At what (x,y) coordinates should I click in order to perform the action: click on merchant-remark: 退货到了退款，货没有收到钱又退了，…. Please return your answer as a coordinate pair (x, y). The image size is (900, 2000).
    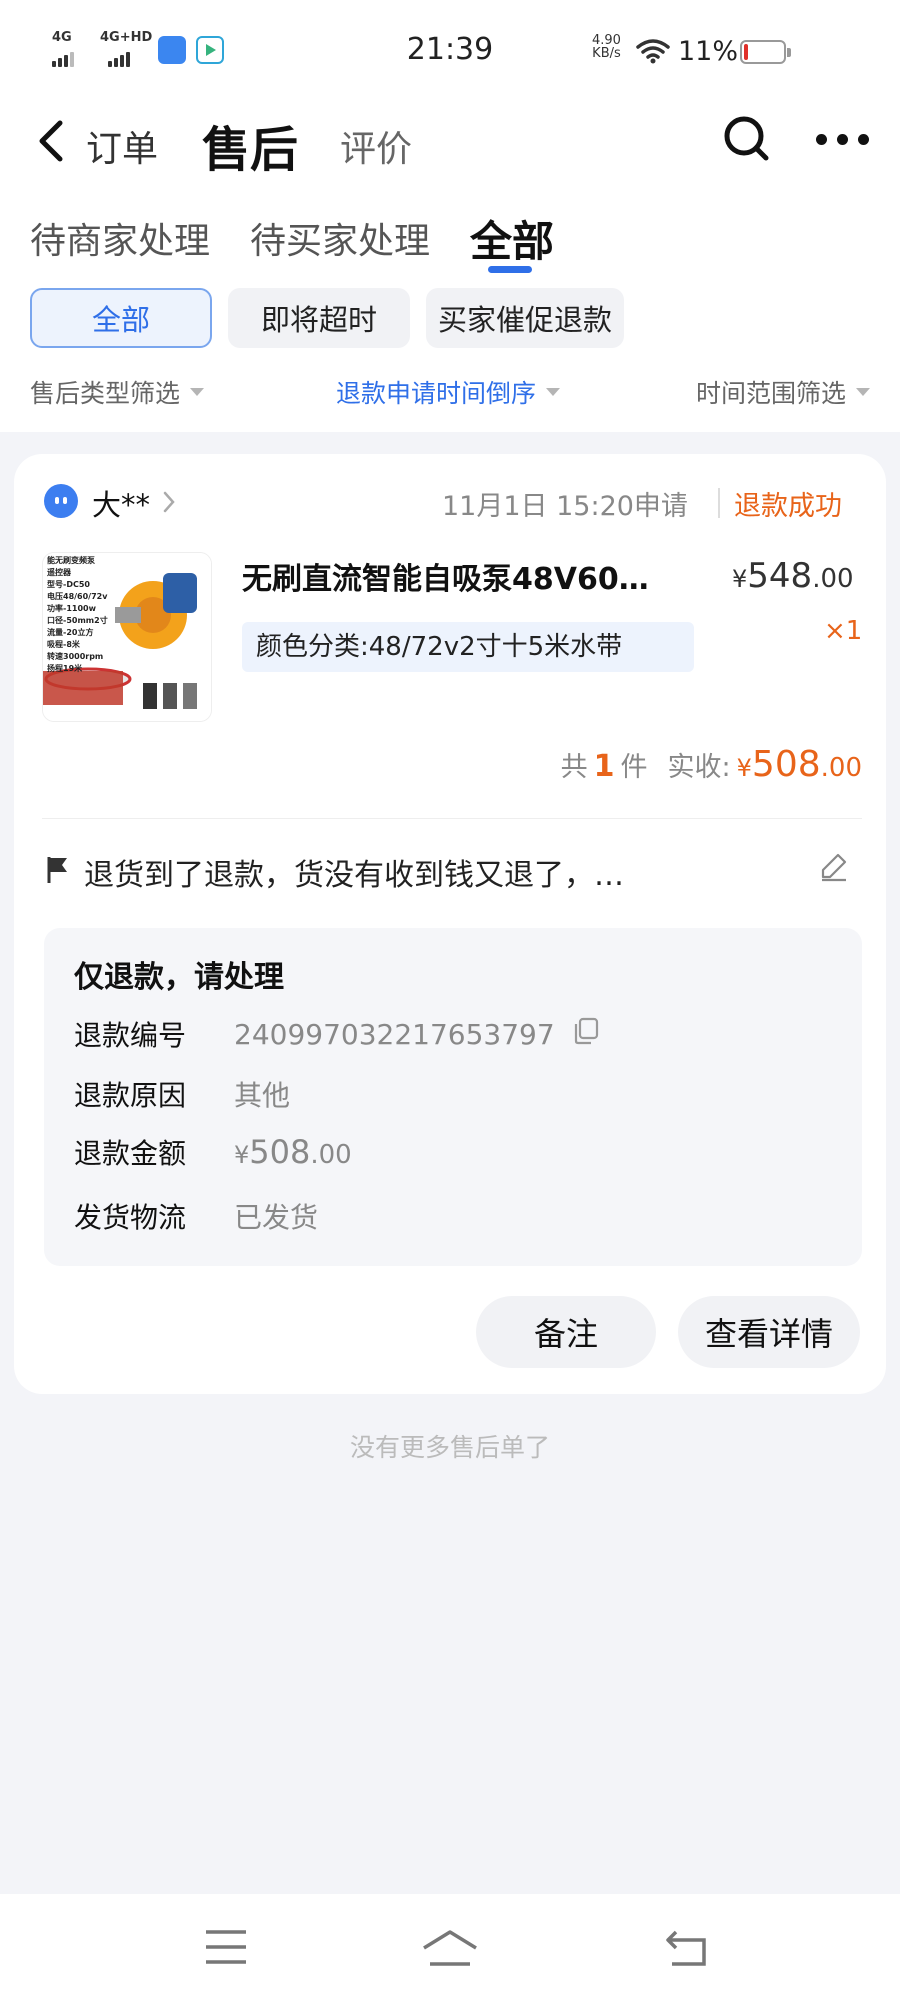
    Looking at the image, I should click on (451, 872).